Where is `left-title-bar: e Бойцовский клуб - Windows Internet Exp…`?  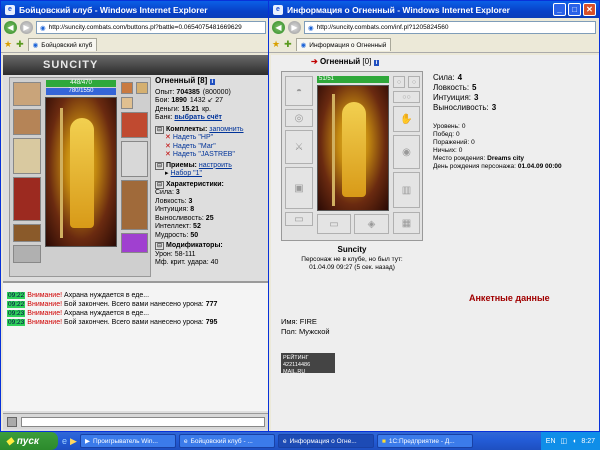 left-title-bar: e Бойцовский клуб - Windows Internet Exp… is located at coordinates (135, 9).